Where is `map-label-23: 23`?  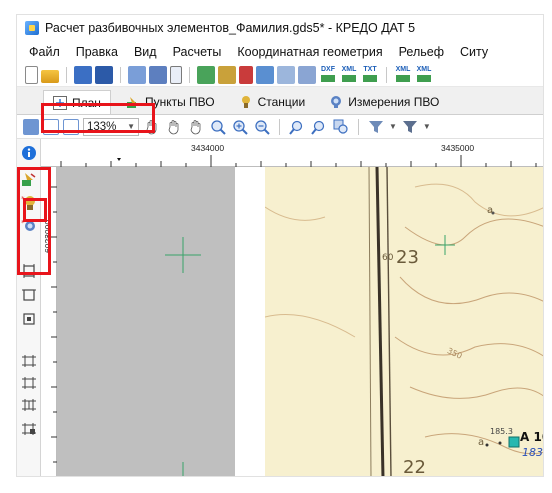 map-label-23: 23 is located at coordinates (407, 257).